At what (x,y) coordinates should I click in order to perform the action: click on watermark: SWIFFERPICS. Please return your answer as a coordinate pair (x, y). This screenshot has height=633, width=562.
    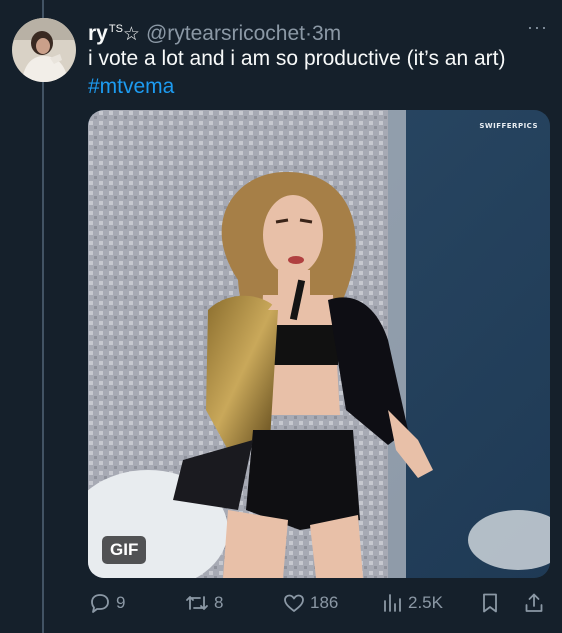
    Looking at the image, I should click on (508, 126).